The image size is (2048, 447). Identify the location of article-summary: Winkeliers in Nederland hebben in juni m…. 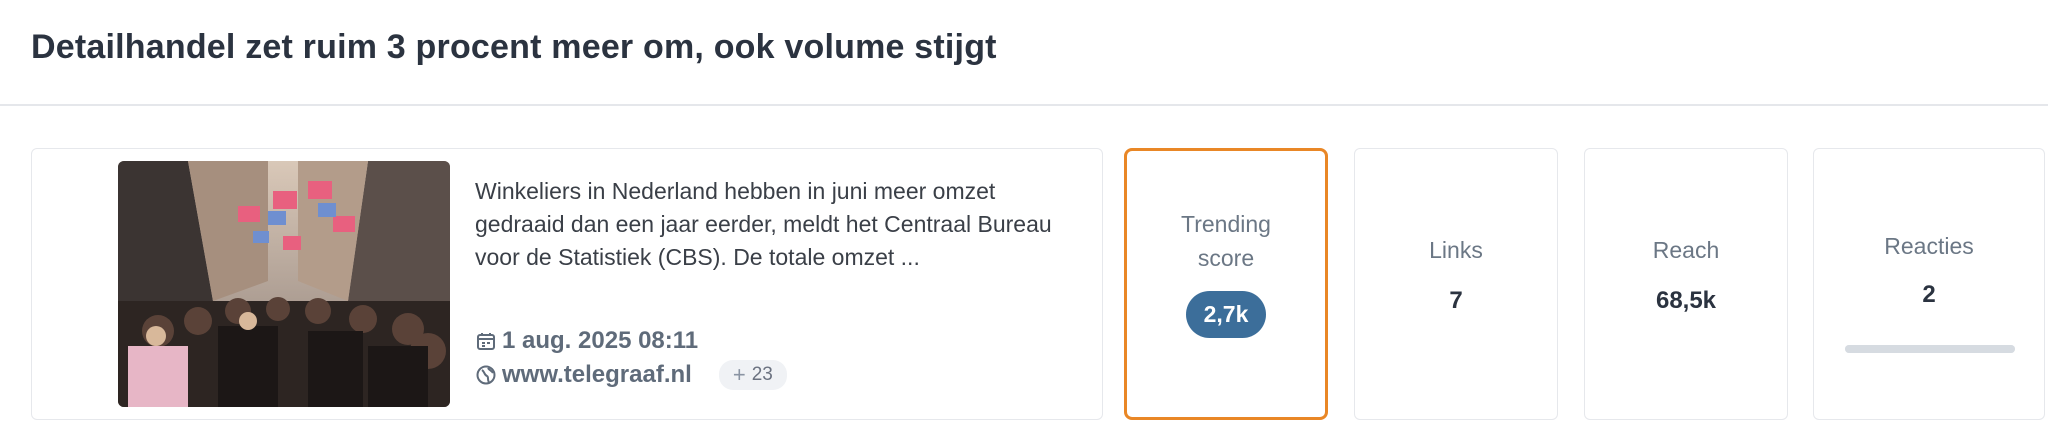
(763, 224).